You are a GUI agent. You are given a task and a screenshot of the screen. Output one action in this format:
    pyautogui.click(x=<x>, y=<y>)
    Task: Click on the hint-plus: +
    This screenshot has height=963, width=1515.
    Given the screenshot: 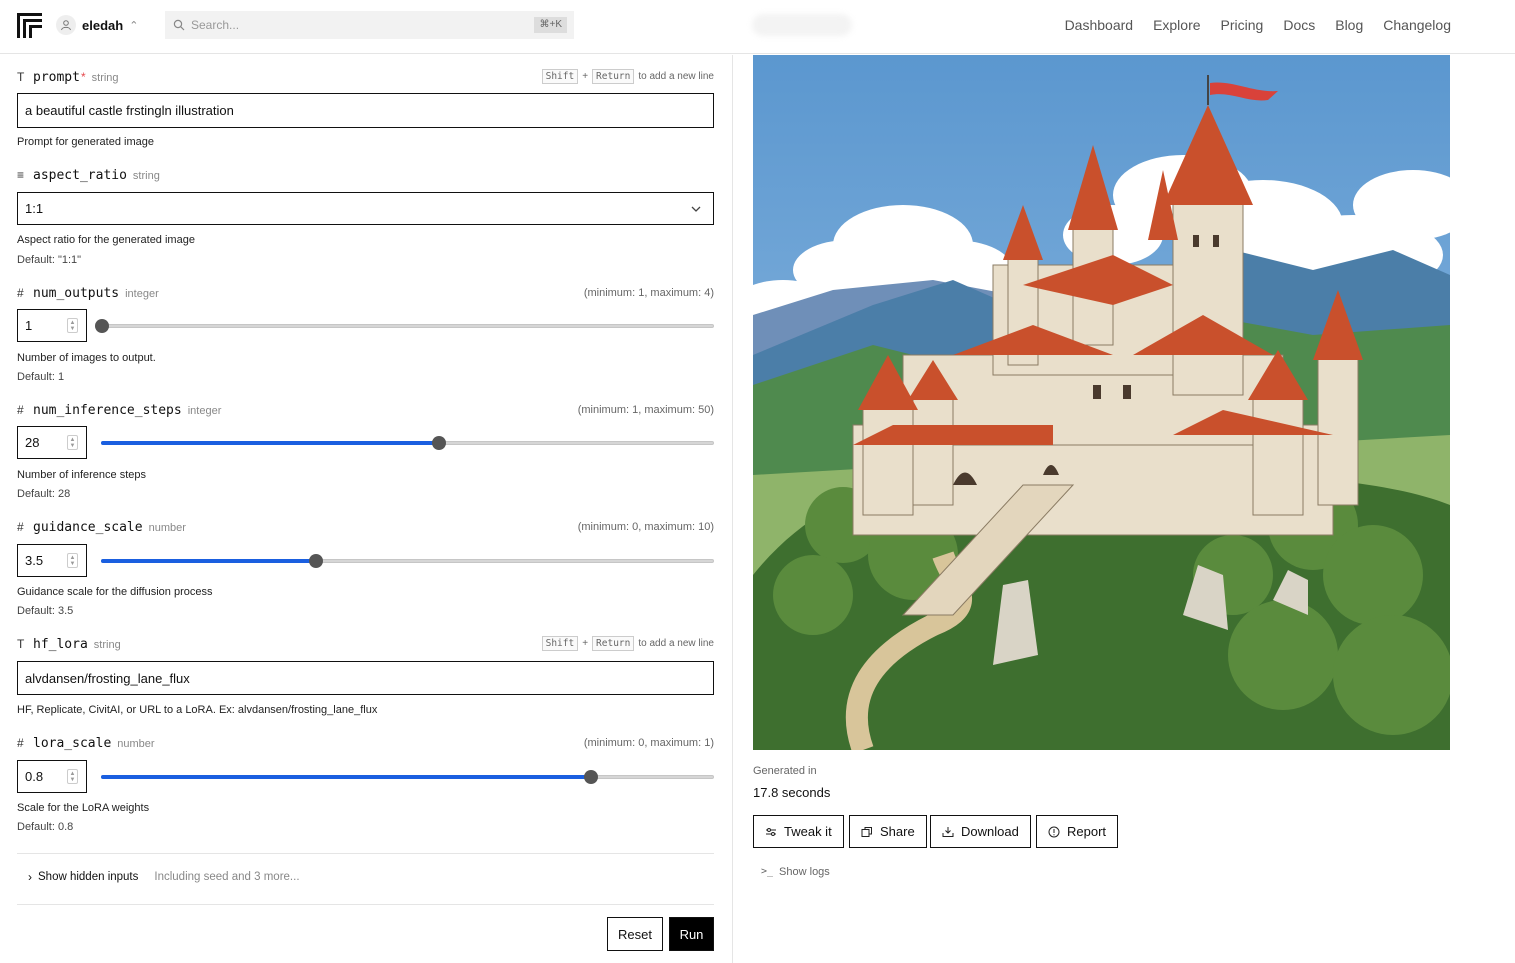 What is the action you would take?
    pyautogui.click(x=585, y=643)
    